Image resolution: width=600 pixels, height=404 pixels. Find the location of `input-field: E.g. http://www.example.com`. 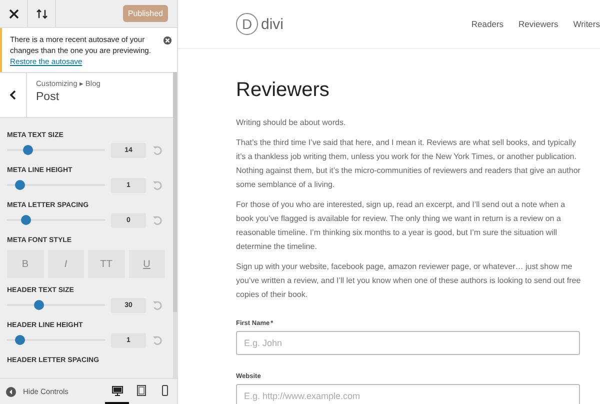

input-field: E.g. http://www.example.com is located at coordinates (408, 394).